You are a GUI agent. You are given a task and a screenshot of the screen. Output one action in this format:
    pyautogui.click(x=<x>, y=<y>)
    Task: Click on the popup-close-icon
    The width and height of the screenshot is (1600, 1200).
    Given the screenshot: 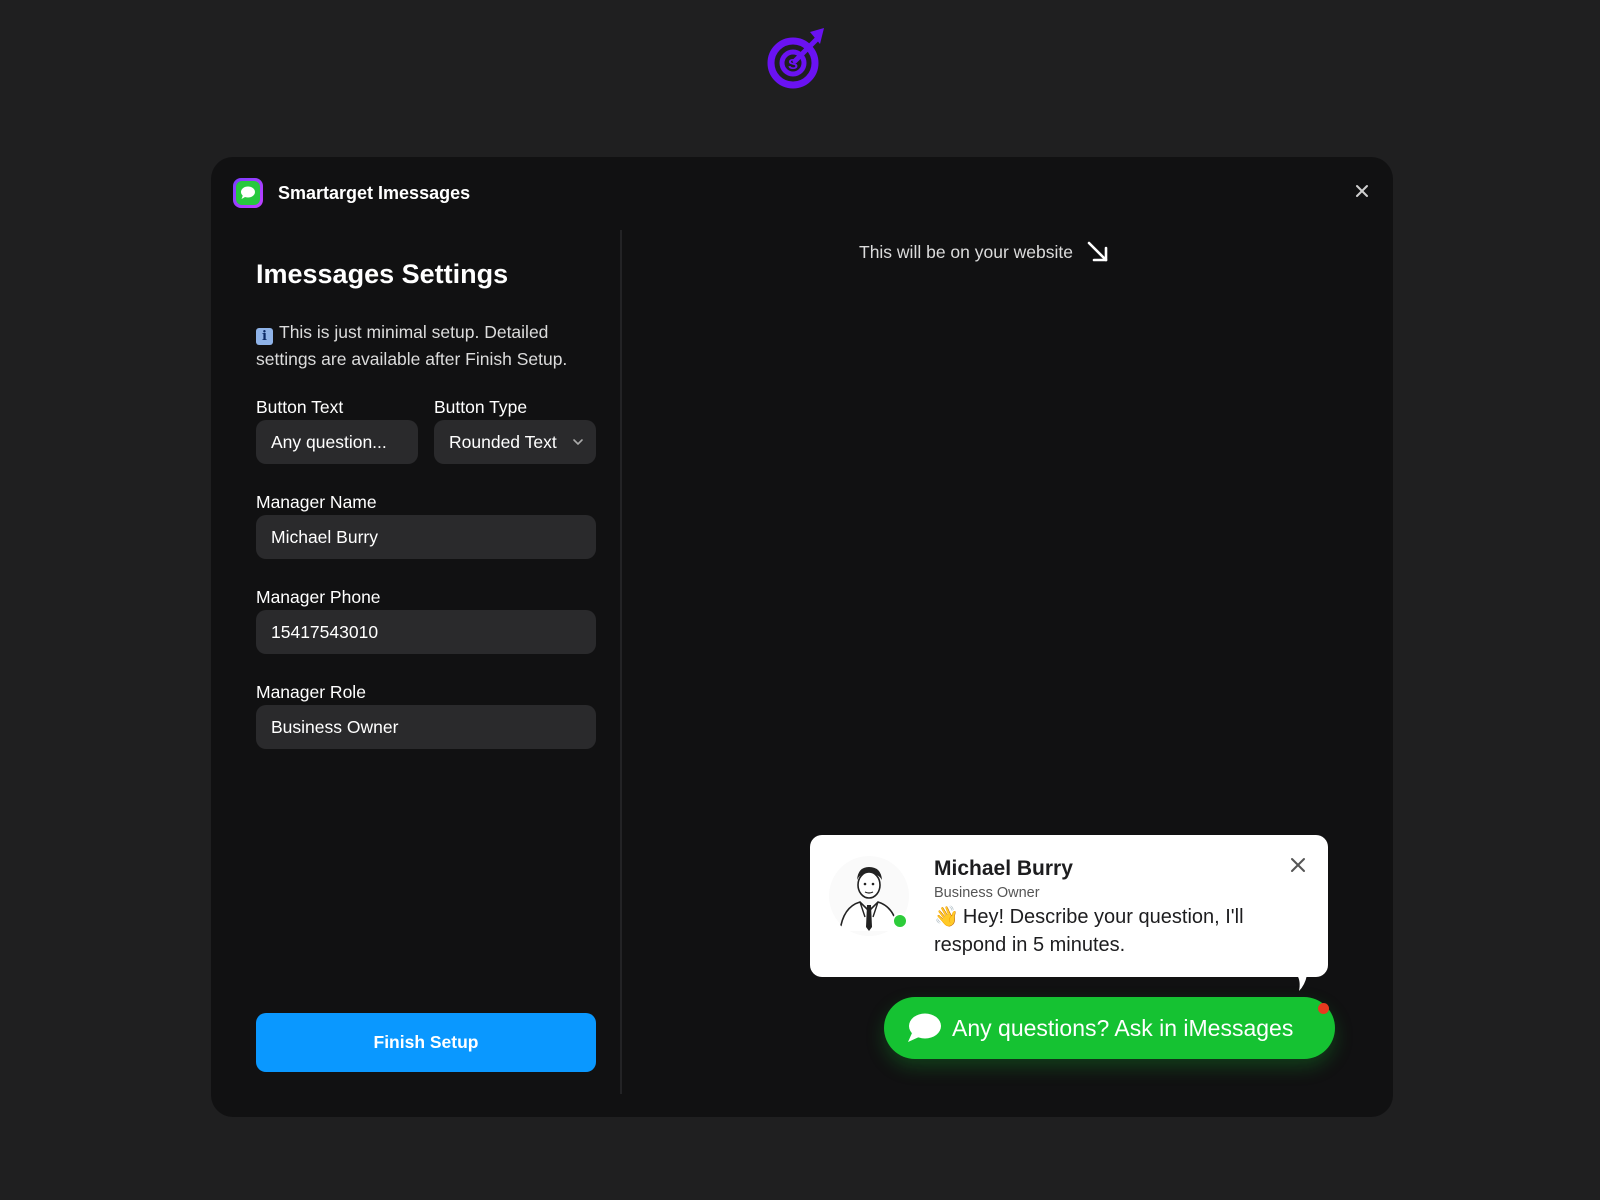 What is the action you would take?
    pyautogui.click(x=1298, y=865)
    